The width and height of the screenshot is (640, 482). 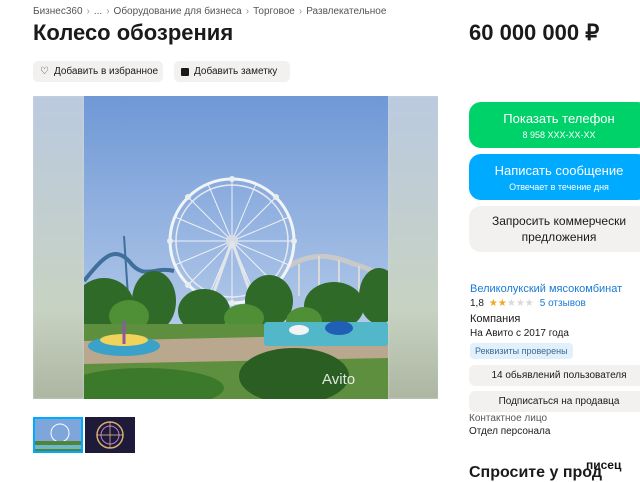 What do you see at coordinates (338, 379) in the screenshot?
I see `avito-watermark: Avito` at bounding box center [338, 379].